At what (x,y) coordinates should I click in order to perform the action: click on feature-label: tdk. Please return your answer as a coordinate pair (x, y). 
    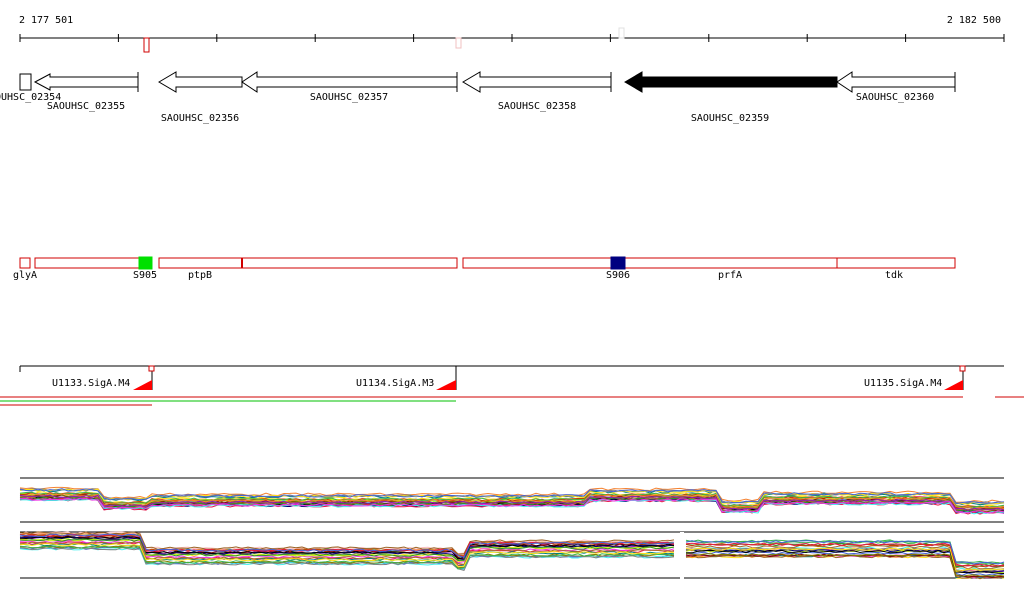
    Looking at the image, I should click on (894, 275).